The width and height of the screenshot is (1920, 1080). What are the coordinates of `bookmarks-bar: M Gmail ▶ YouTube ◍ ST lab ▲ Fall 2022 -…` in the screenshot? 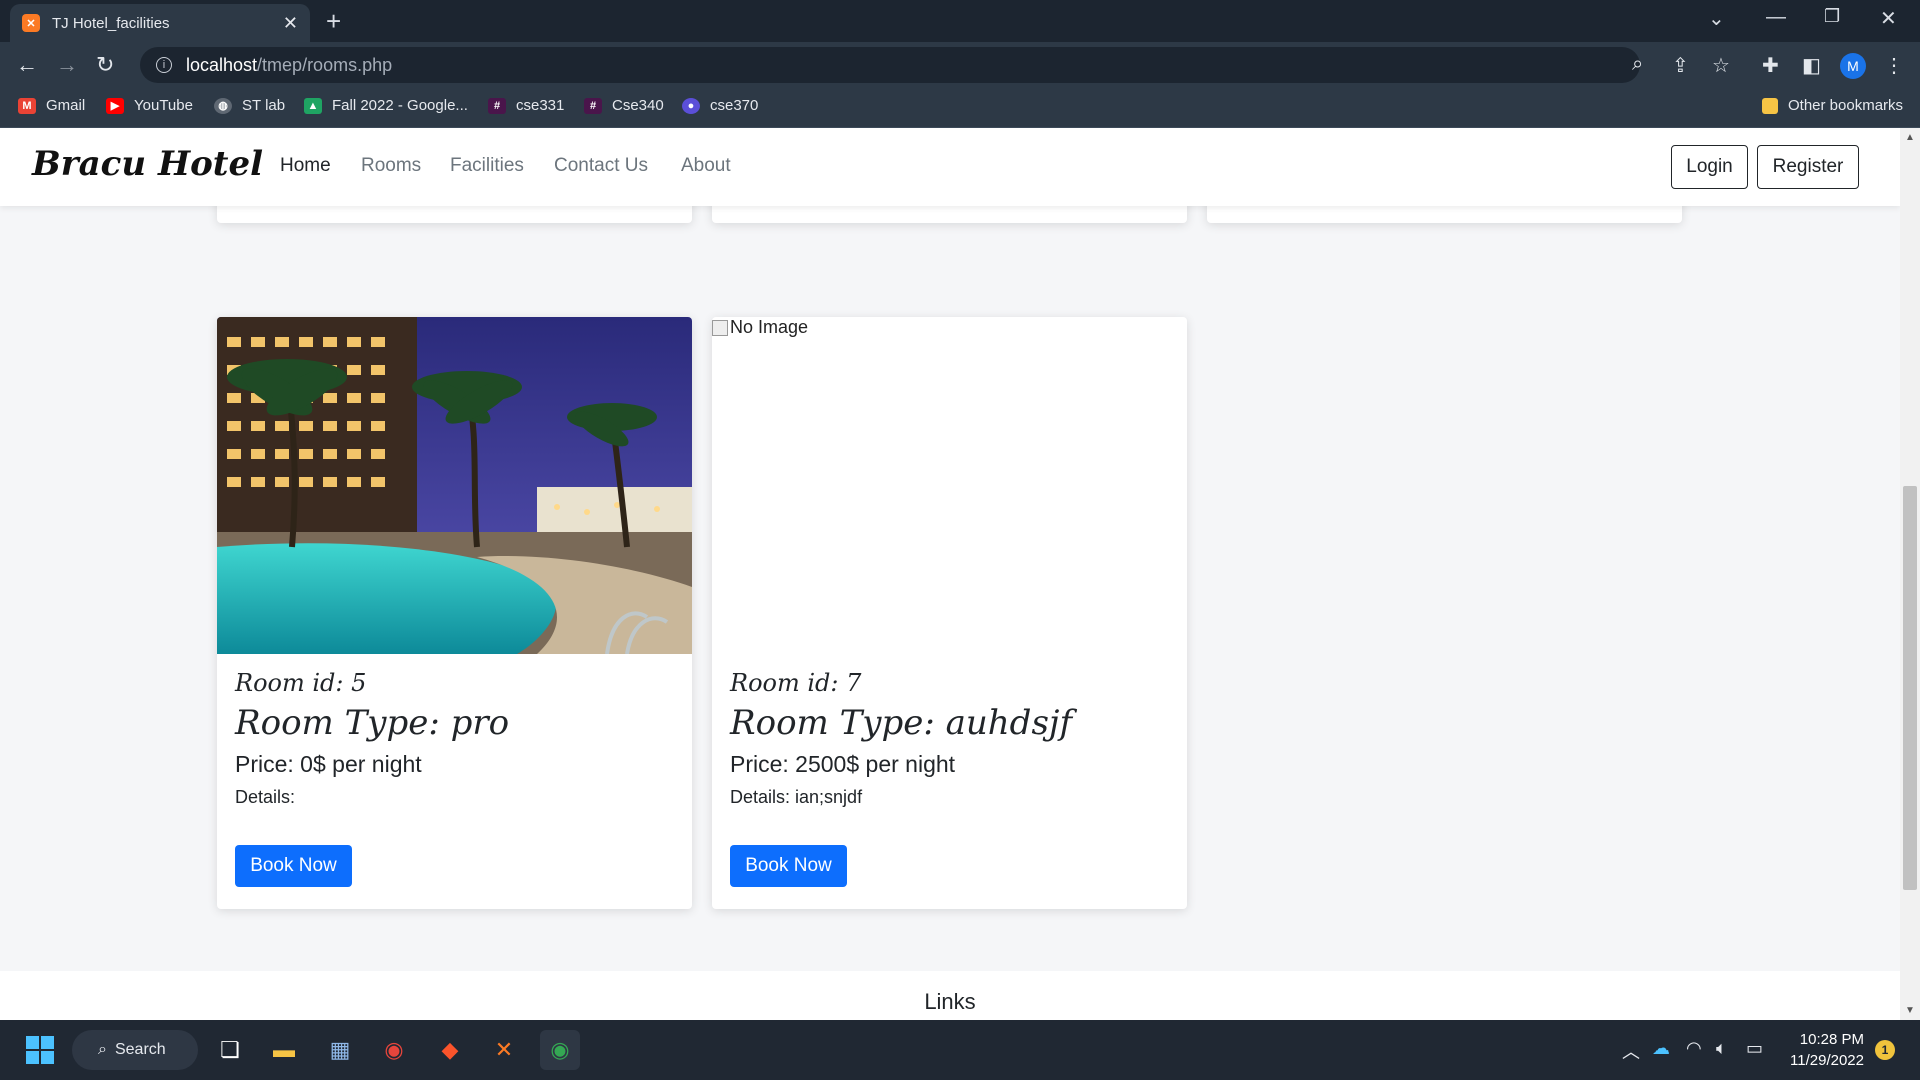 It's located at (960, 108).